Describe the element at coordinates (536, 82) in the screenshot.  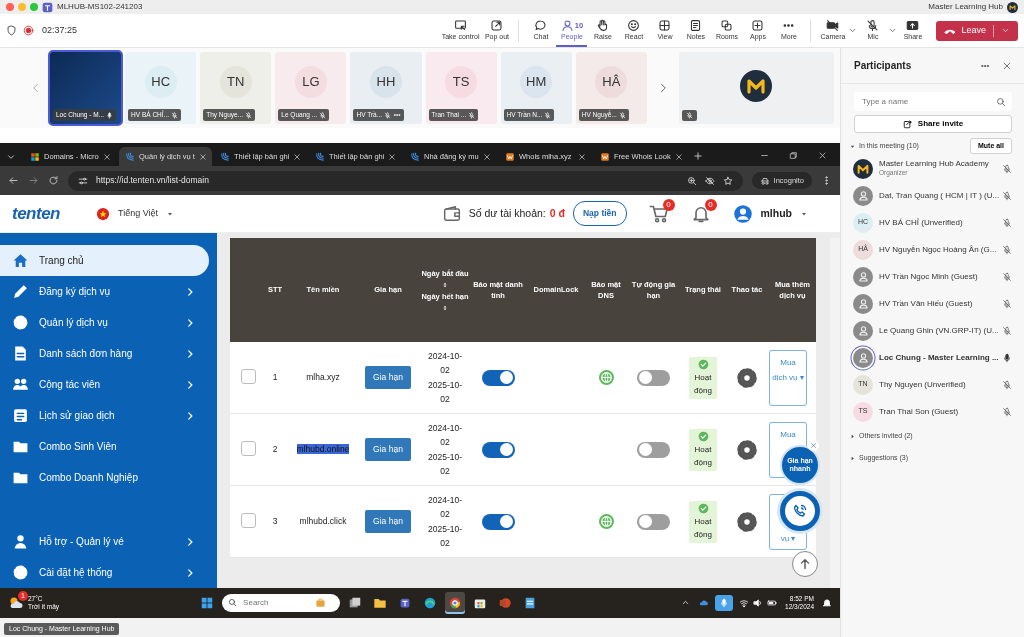
I see `avatar-initials: HM` at that location.